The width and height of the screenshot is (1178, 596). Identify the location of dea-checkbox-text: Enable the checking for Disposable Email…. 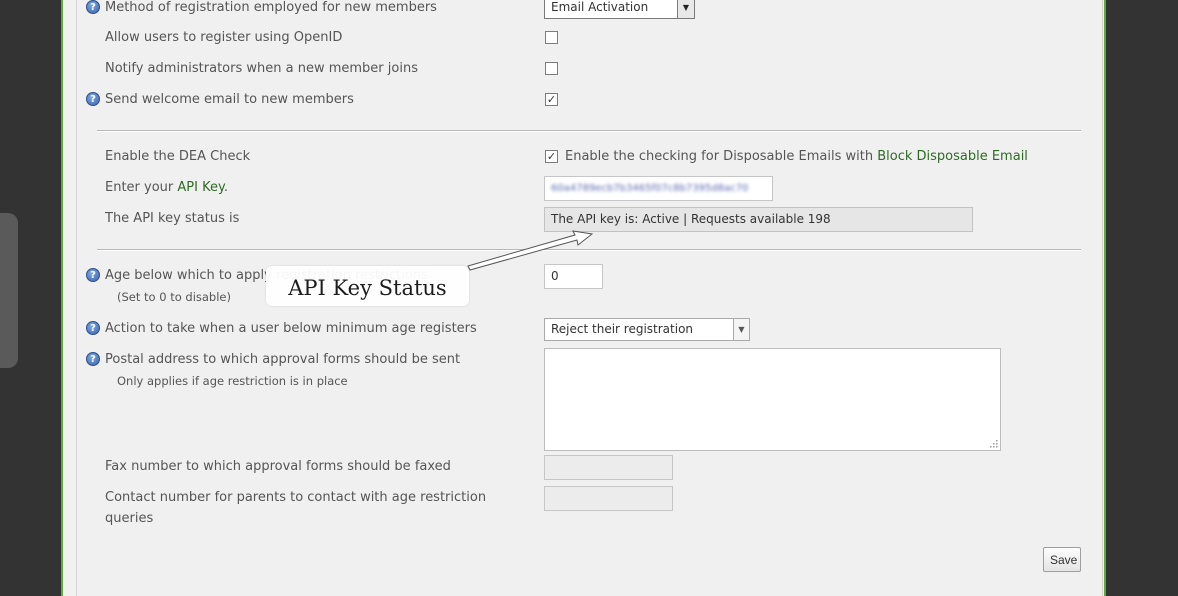
(796, 156).